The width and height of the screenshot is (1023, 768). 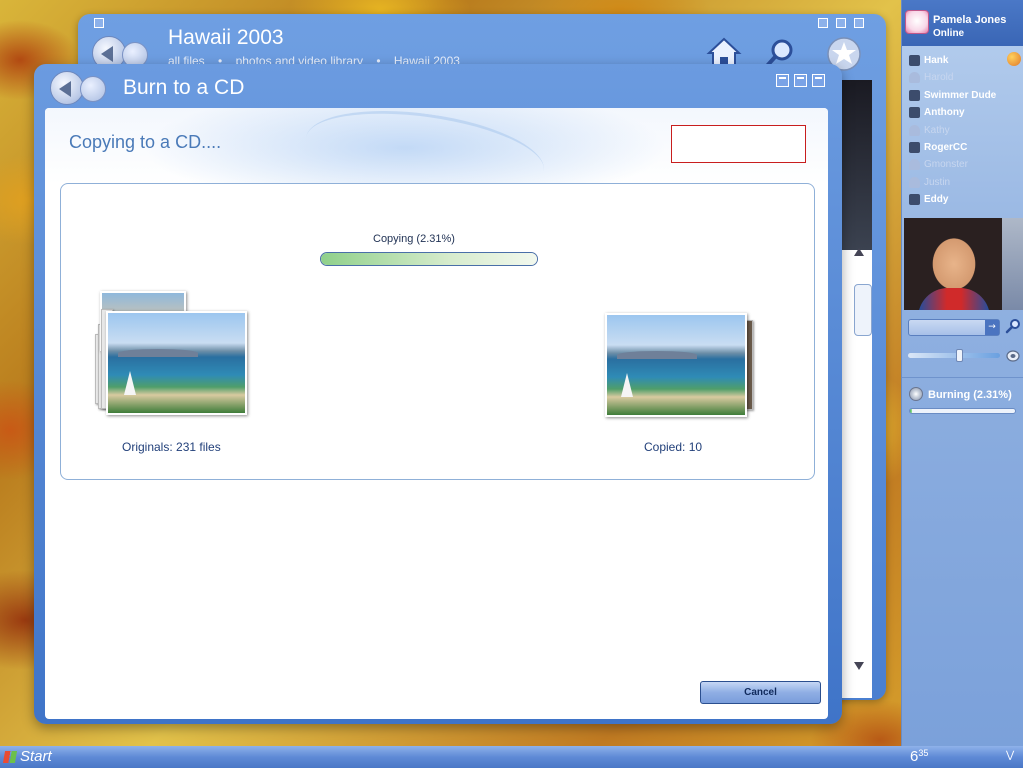 What do you see at coordinates (946, 147) in the screenshot?
I see `contact-name: RogerCC` at bounding box center [946, 147].